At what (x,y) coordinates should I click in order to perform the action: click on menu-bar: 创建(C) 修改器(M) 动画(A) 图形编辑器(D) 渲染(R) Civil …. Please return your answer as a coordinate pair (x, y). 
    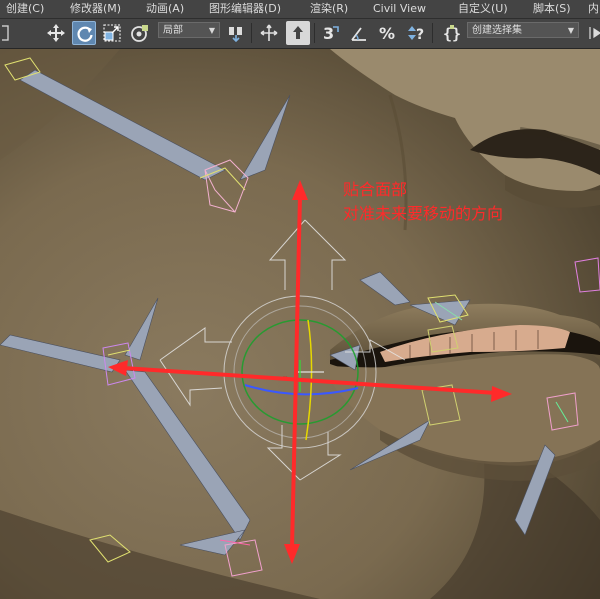
    Looking at the image, I should click on (300, 9).